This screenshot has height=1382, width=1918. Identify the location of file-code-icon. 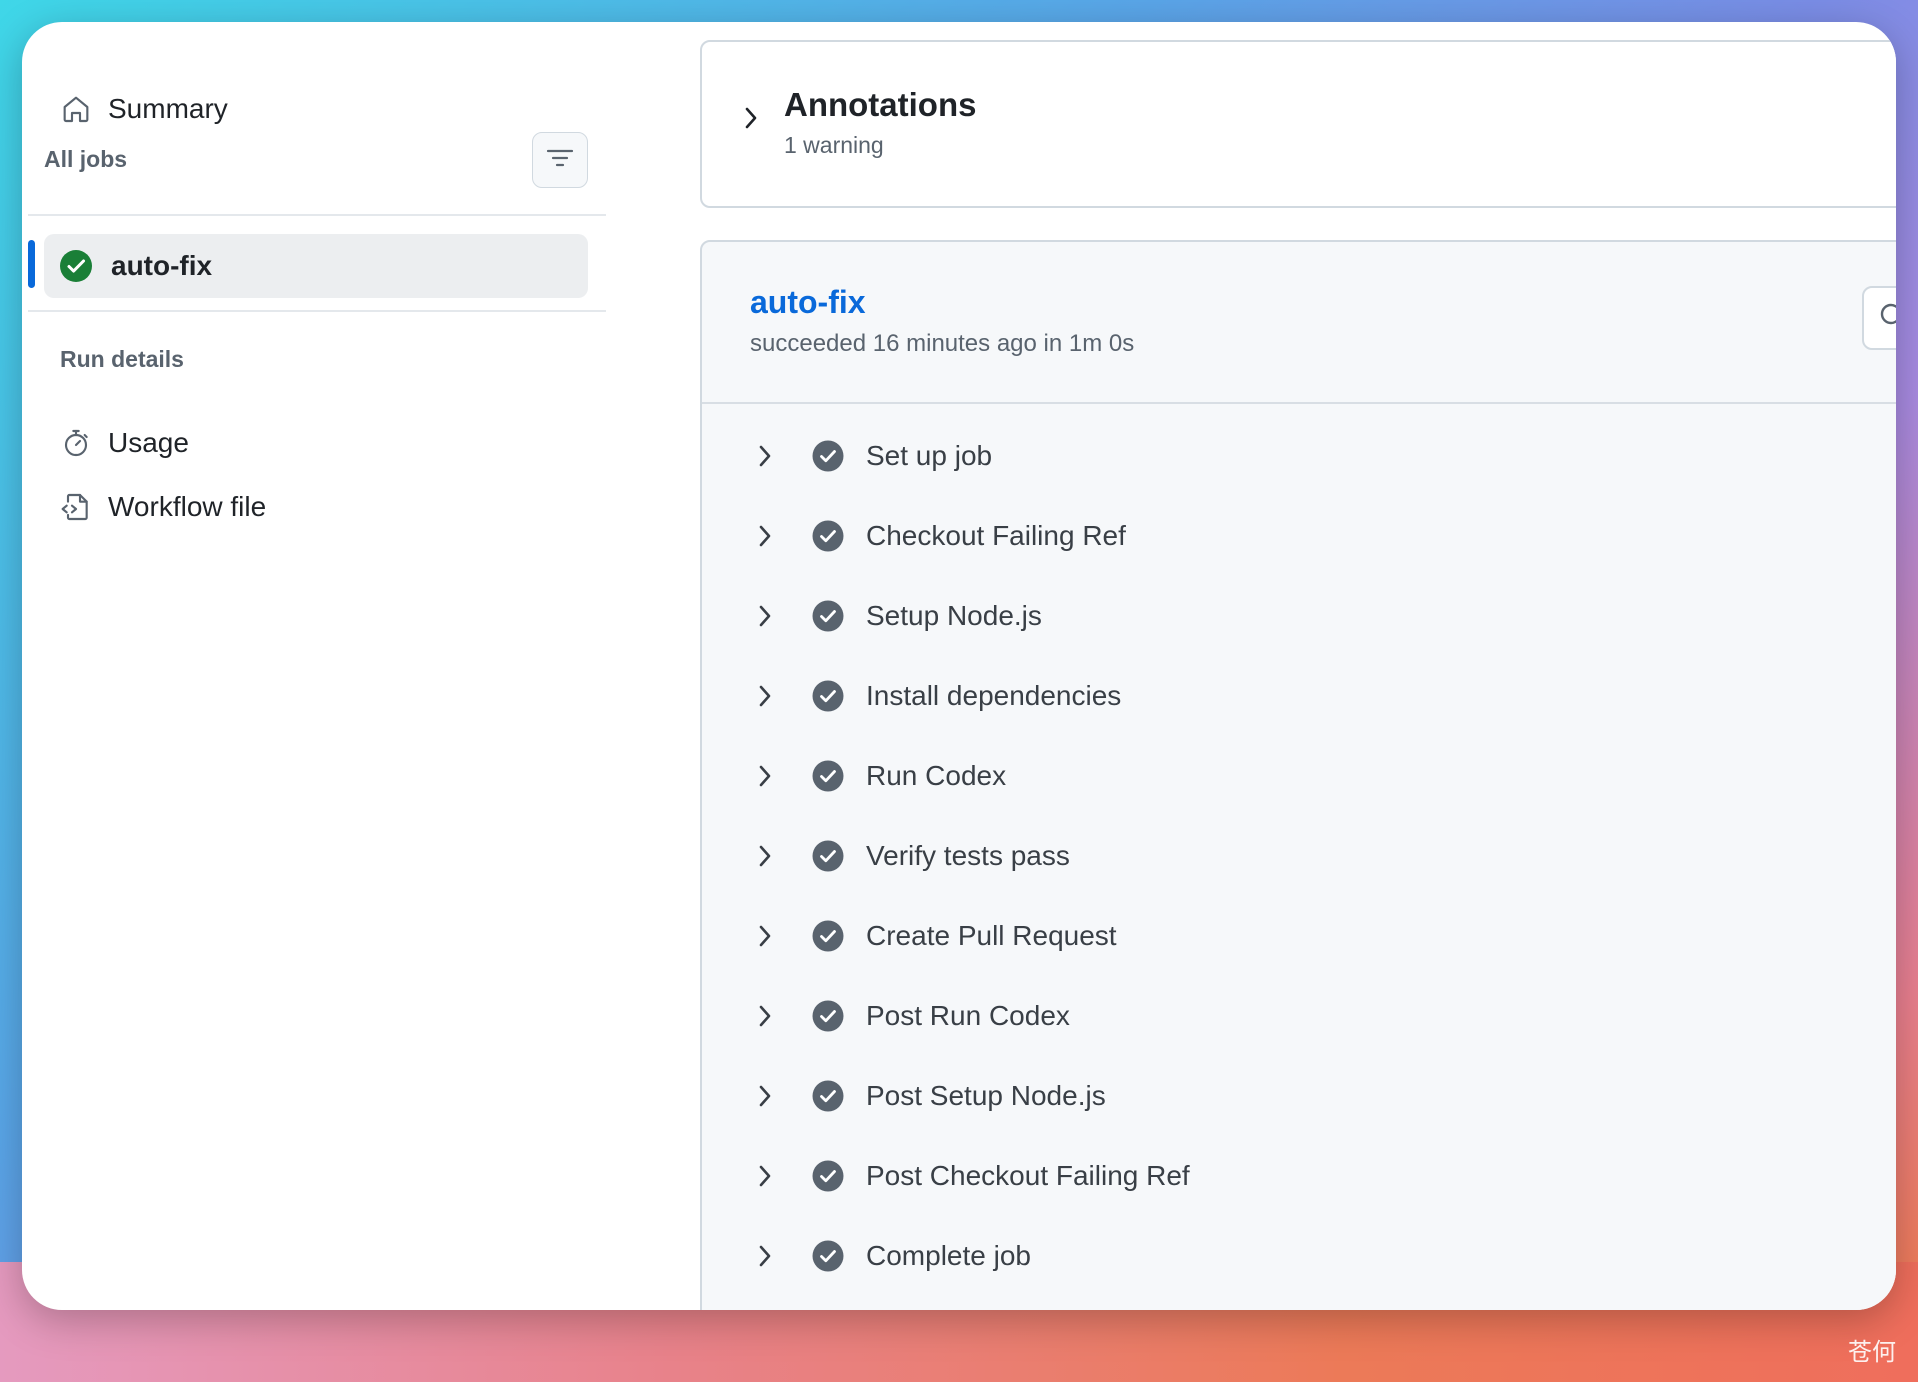
(76, 507).